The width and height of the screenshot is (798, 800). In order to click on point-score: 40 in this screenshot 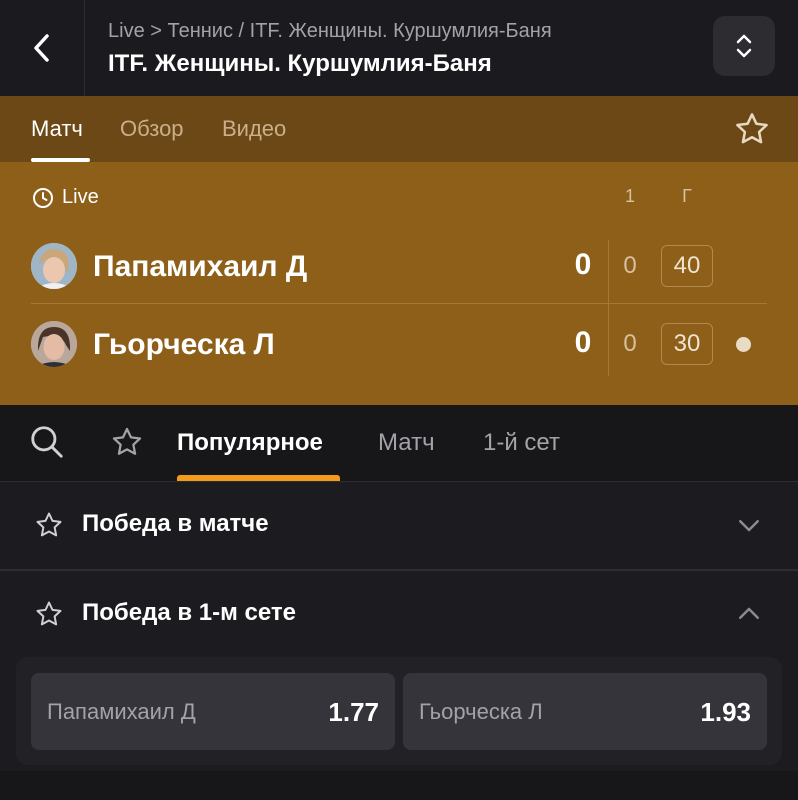, I will do `click(687, 266)`.